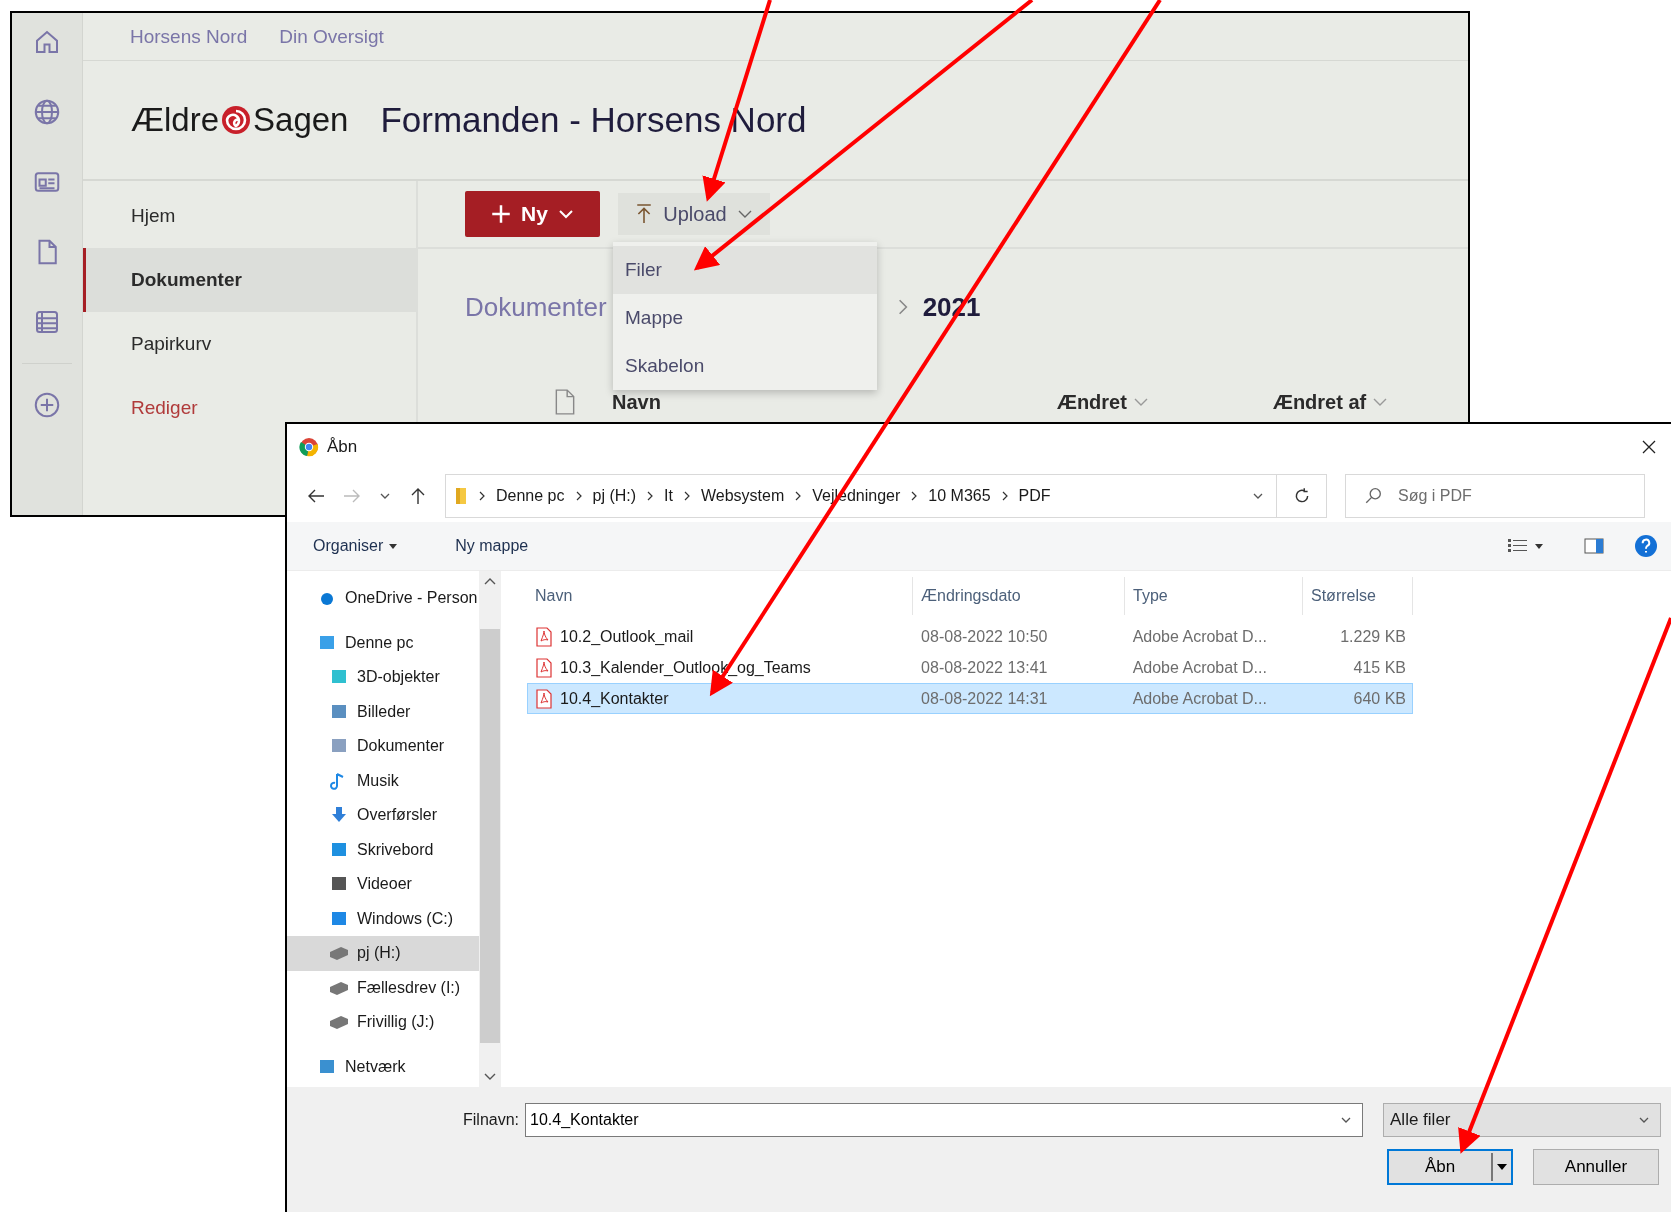 This screenshot has width=1671, height=1212. I want to click on logo-text: Sagen, so click(301, 120).